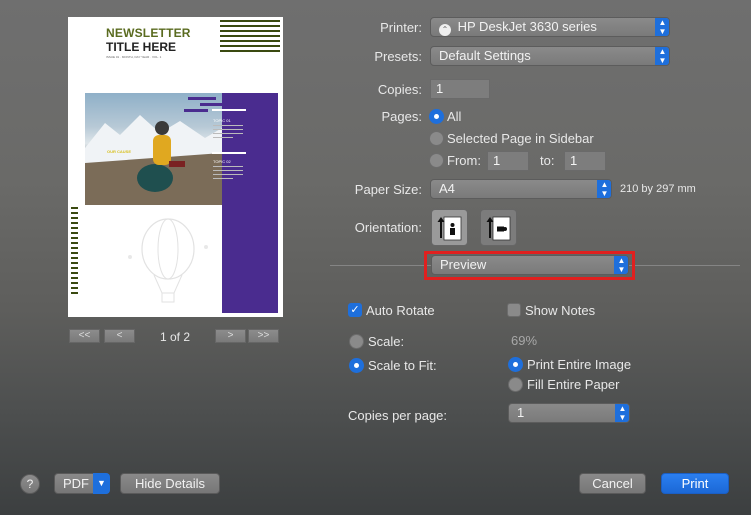 The width and height of the screenshot is (751, 515). I want to click on orientation-landscape-button, so click(498, 227).